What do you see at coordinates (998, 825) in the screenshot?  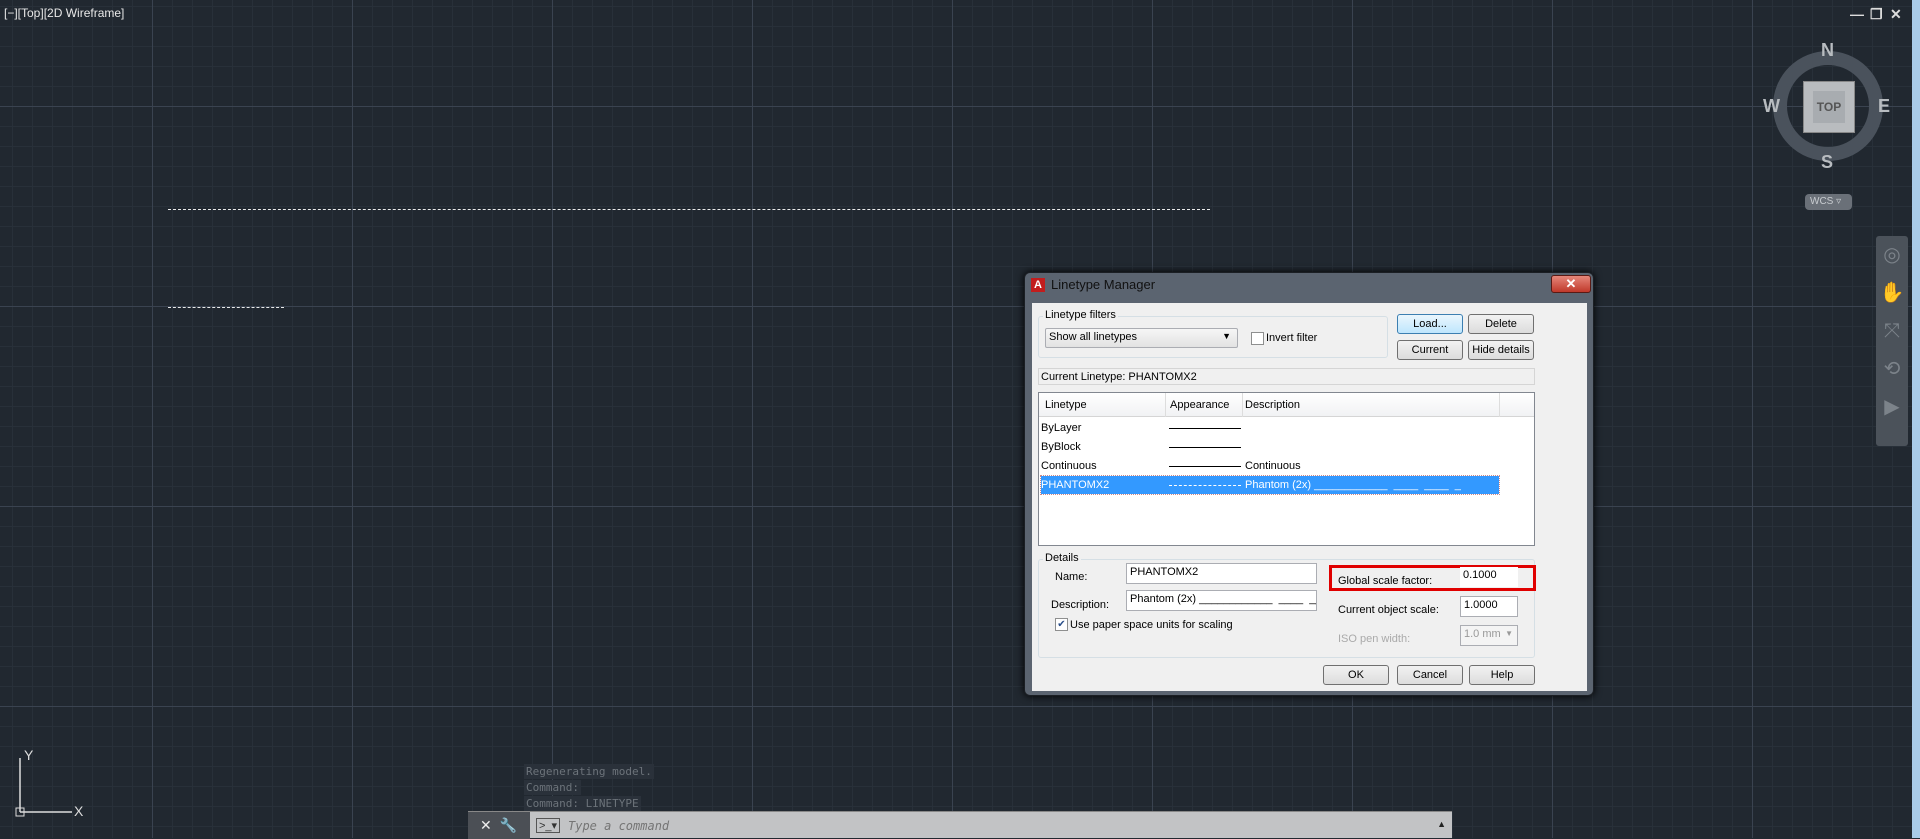 I see `command-input` at bounding box center [998, 825].